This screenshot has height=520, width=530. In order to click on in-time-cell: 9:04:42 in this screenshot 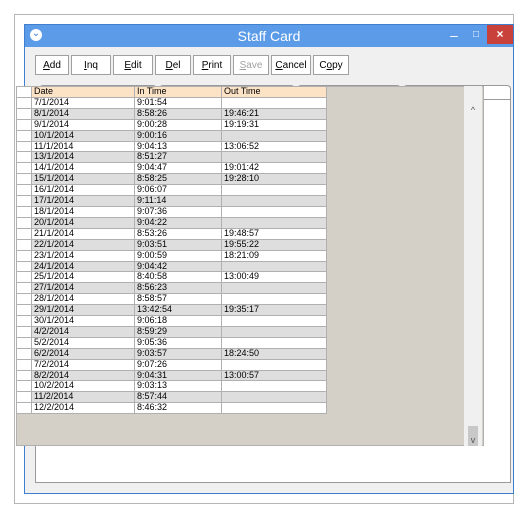, I will do `click(178, 267)`.